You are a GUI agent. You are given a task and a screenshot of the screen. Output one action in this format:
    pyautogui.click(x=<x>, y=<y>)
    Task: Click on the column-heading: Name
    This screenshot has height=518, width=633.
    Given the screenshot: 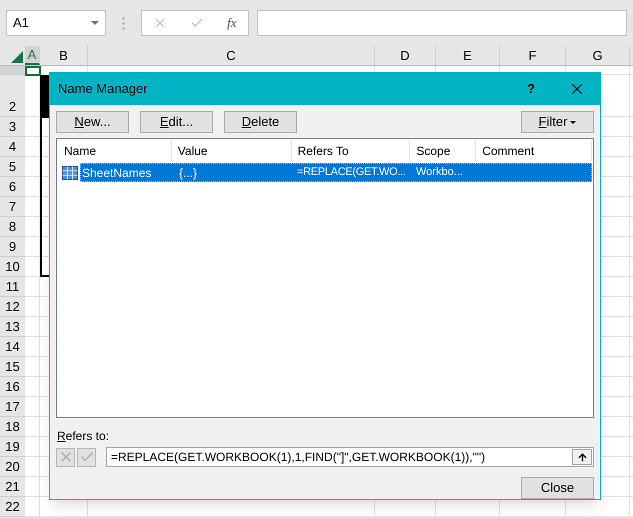 What is the action you would take?
    pyautogui.click(x=115, y=151)
    